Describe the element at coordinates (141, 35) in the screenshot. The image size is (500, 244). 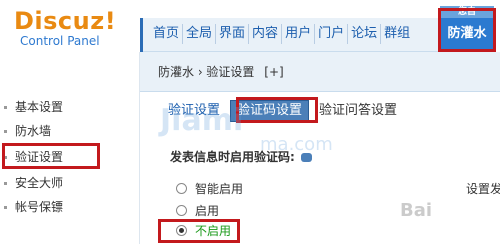
I see `nav-divider` at that location.